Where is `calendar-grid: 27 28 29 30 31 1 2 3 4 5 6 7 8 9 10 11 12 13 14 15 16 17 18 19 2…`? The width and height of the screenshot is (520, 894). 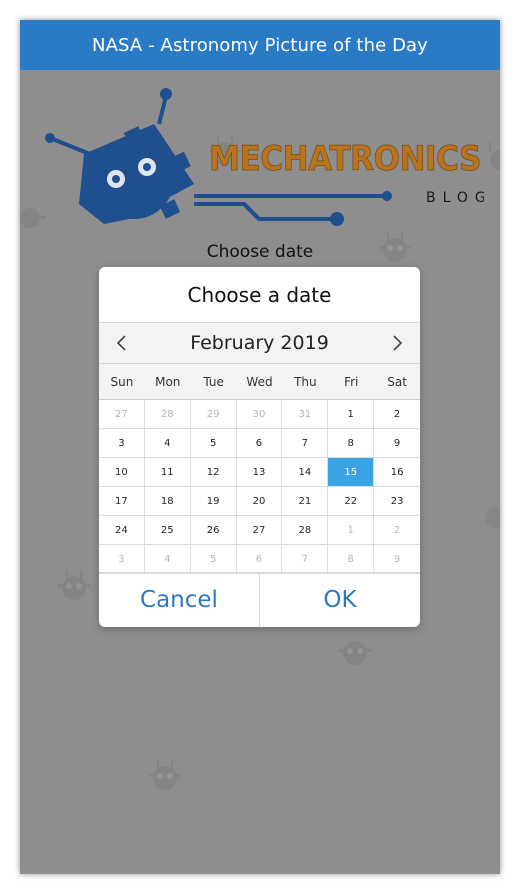
calendar-grid: 27 28 29 30 31 1 2 3 4 5 6 7 8 9 10 11 12 13 14 15 16 17 18 19 2… is located at coordinates (259, 487).